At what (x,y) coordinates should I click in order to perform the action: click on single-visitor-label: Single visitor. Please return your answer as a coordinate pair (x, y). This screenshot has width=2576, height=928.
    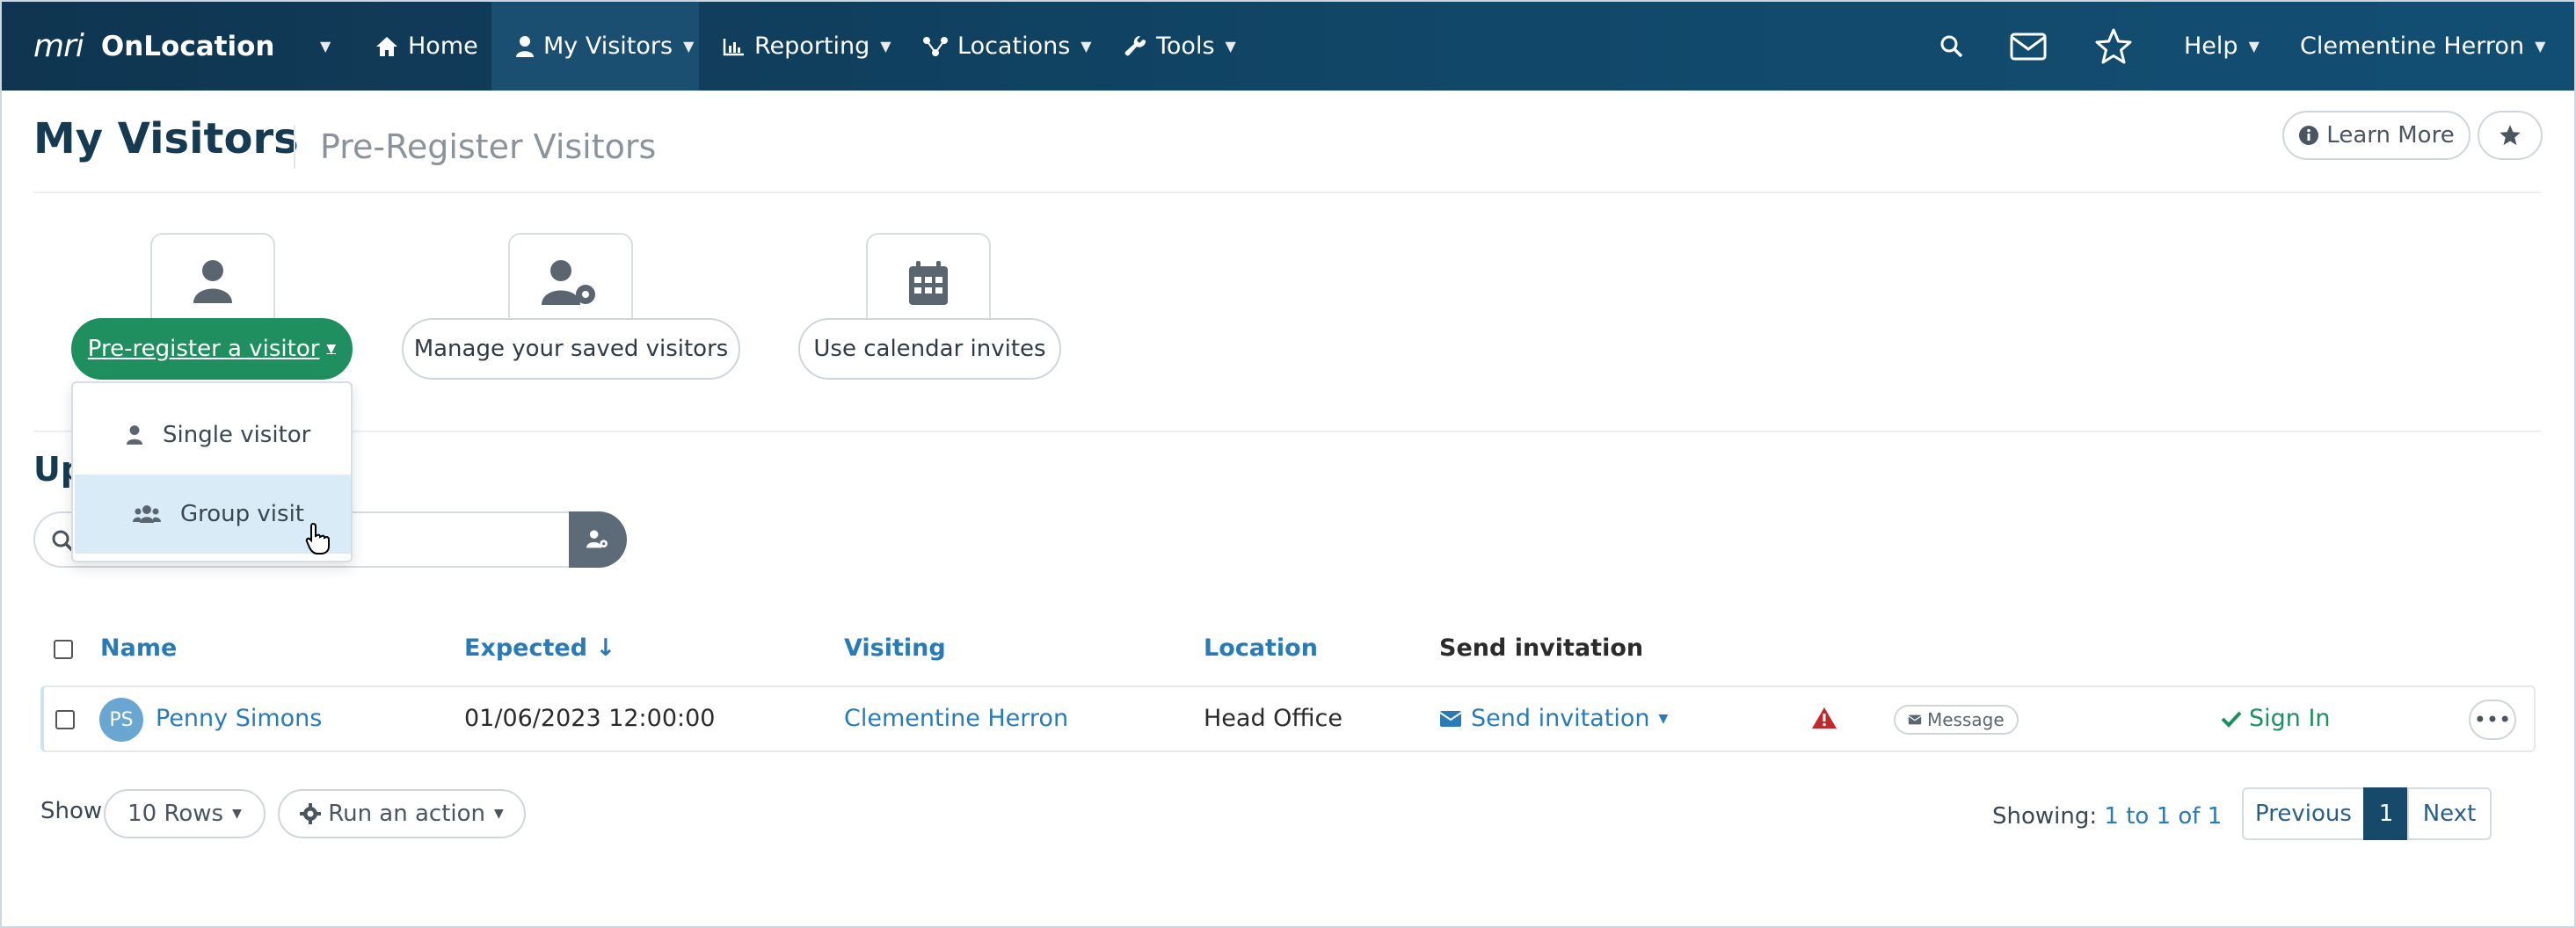
    Looking at the image, I should click on (237, 435).